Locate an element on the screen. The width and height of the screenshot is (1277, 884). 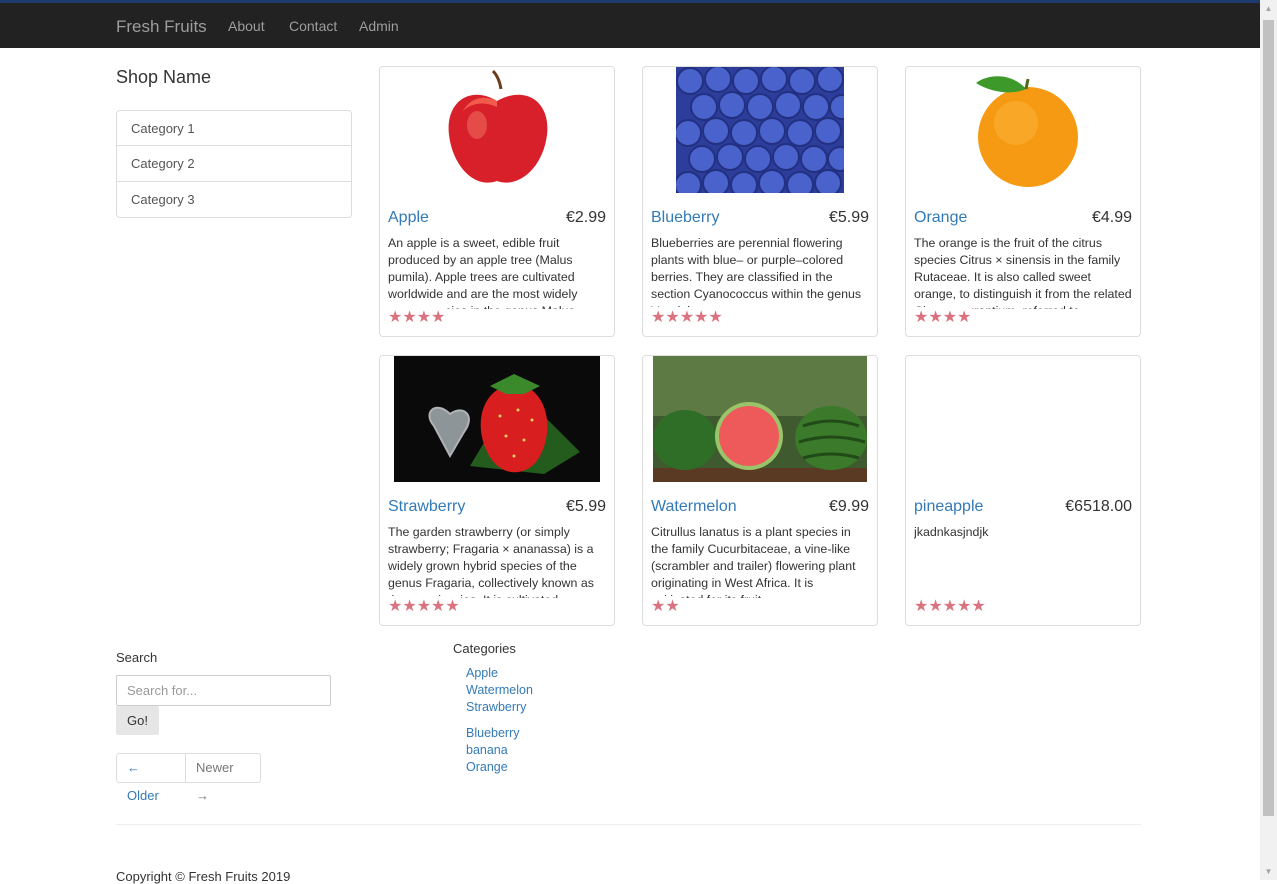
brand-link: Fresh Fruits is located at coordinates (161, 27).